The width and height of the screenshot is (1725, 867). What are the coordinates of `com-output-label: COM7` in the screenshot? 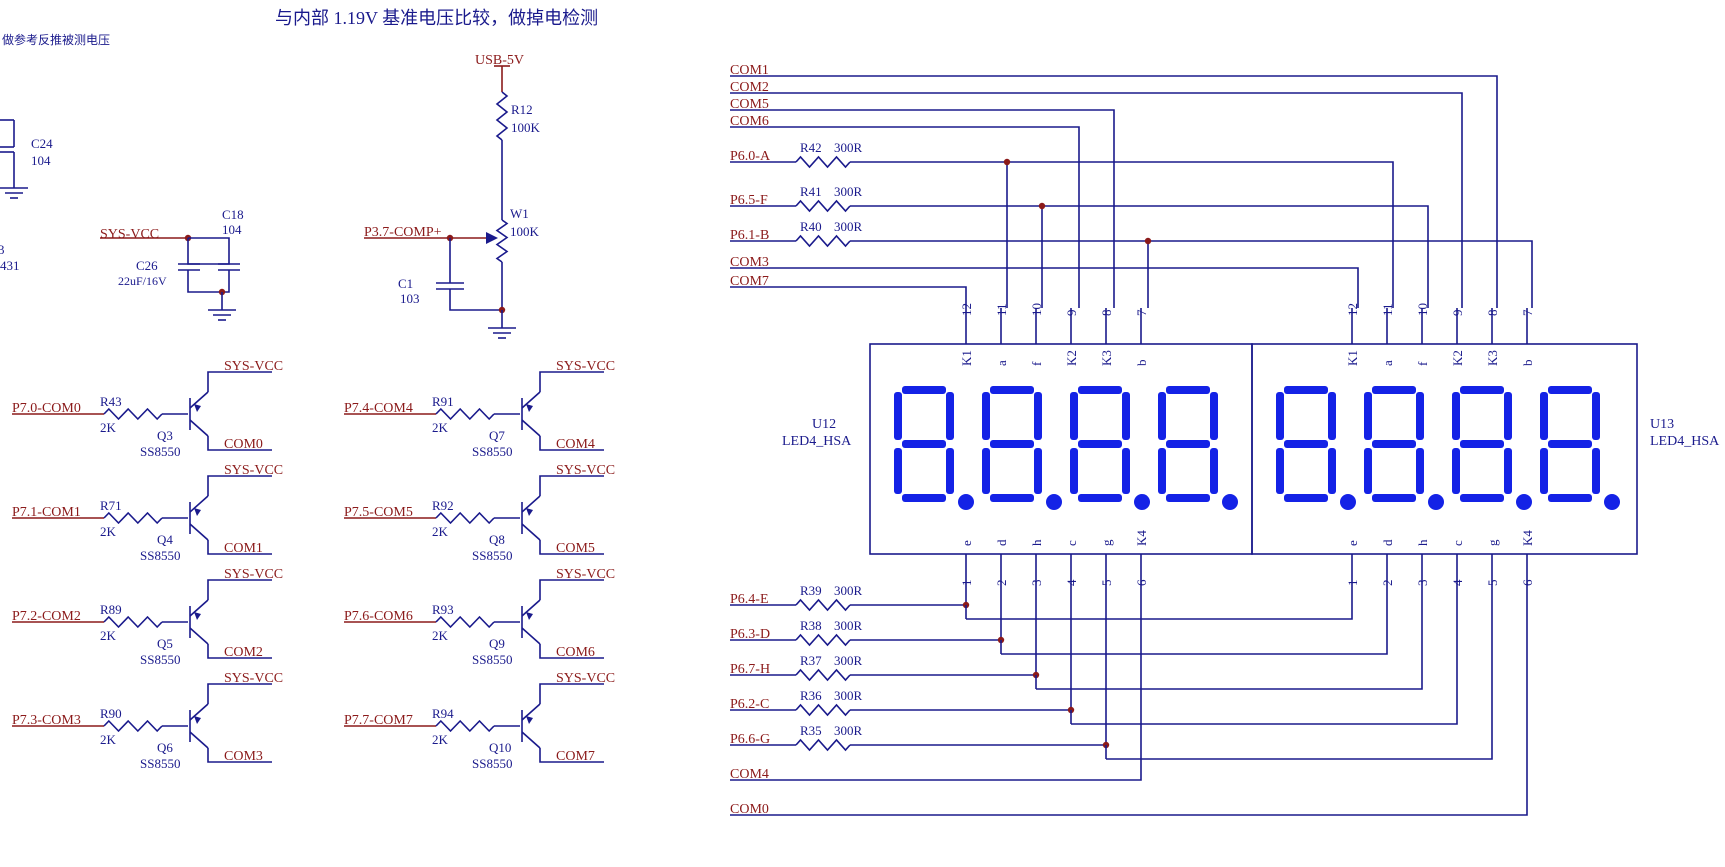 It's located at (575, 756).